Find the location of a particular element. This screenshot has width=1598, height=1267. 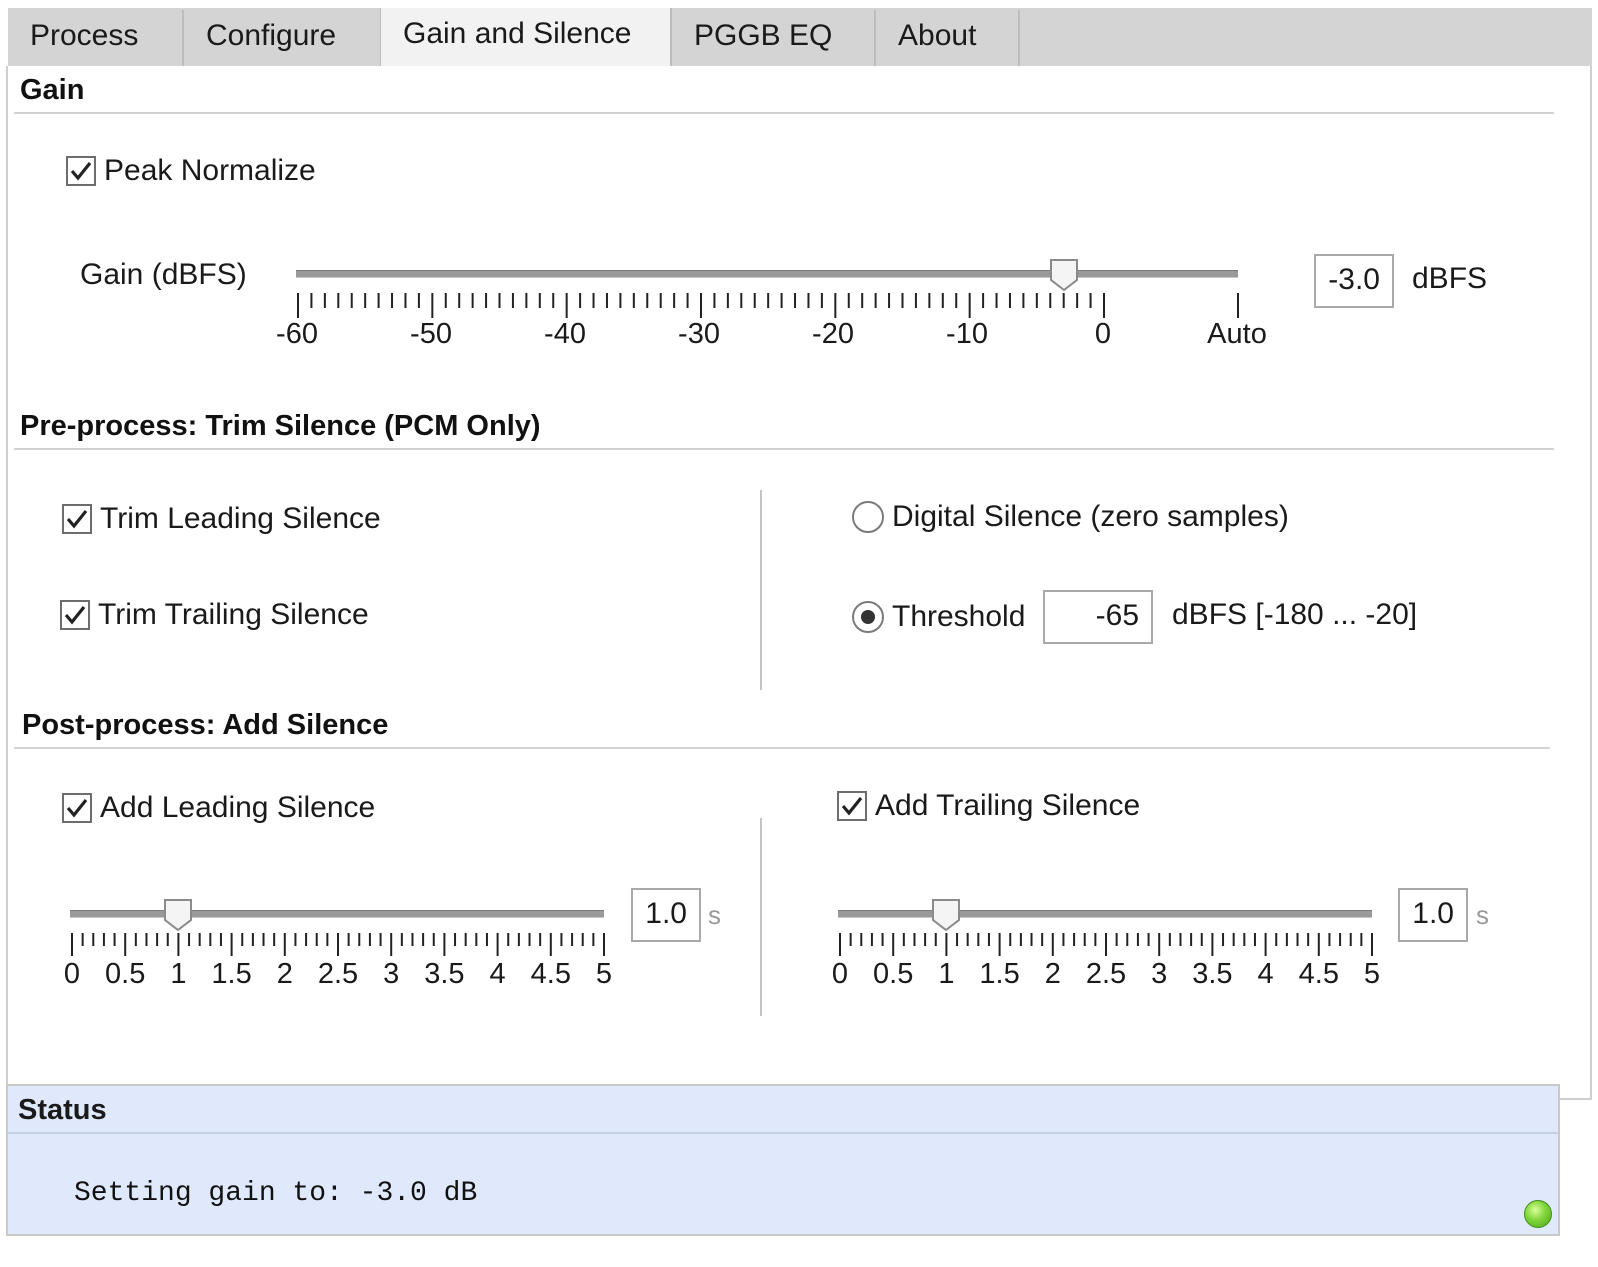

add-silence-divider is located at coordinates (782, 748).